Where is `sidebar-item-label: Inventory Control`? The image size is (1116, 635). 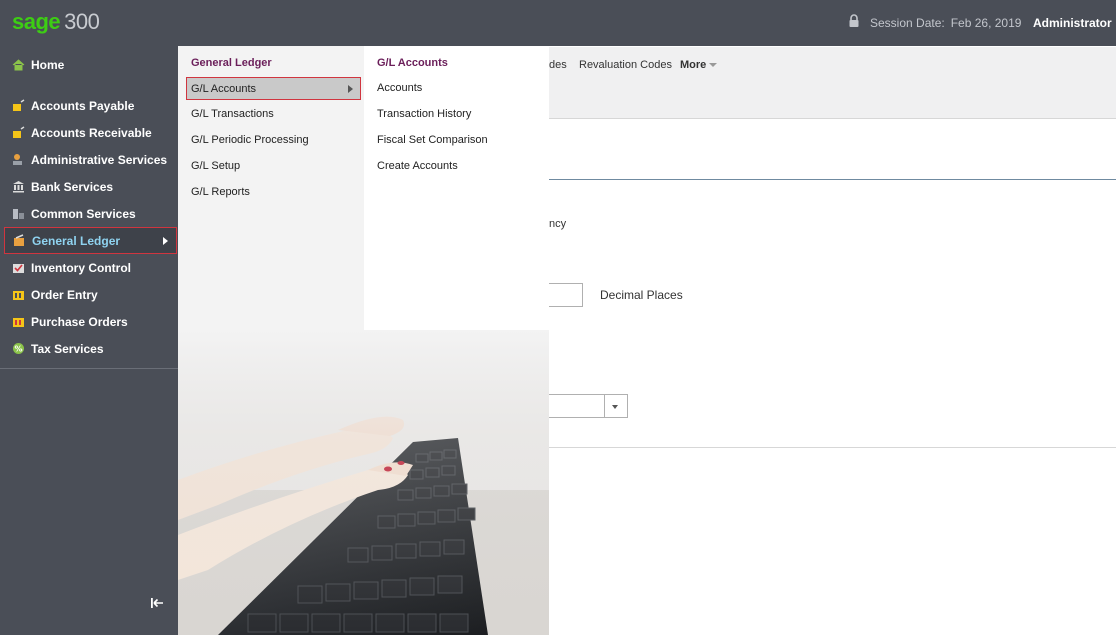 sidebar-item-label: Inventory Control is located at coordinates (81, 267).